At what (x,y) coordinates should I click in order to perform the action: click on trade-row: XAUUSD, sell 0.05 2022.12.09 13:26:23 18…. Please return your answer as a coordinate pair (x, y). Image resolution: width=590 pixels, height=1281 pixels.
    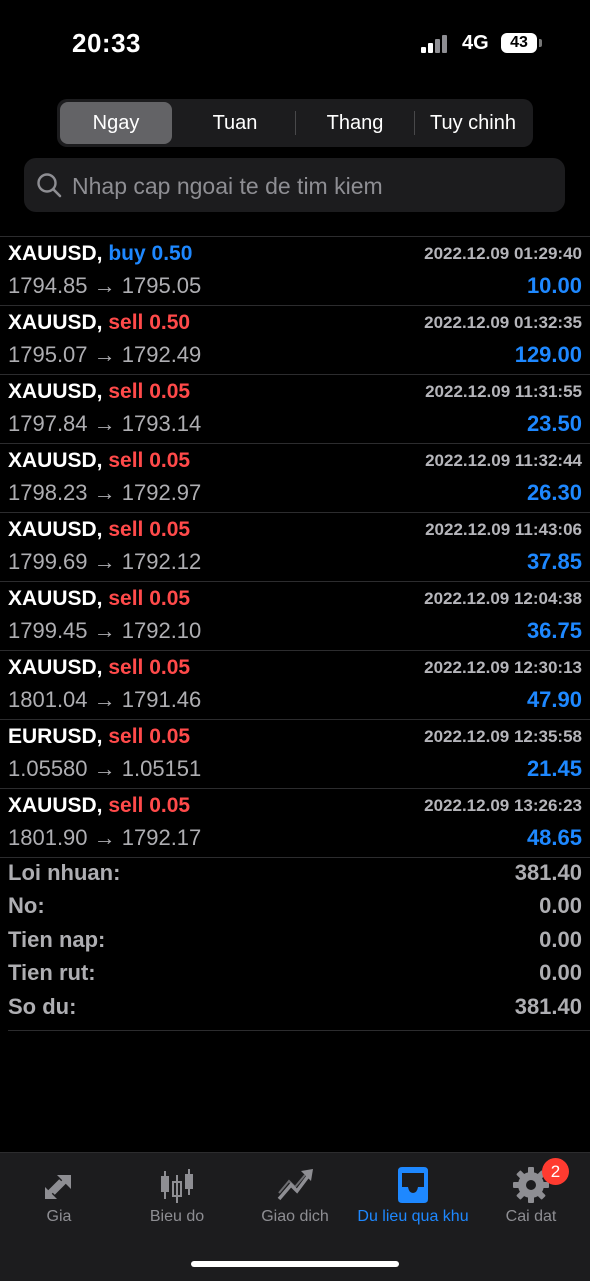
    Looking at the image, I should click on (295, 822).